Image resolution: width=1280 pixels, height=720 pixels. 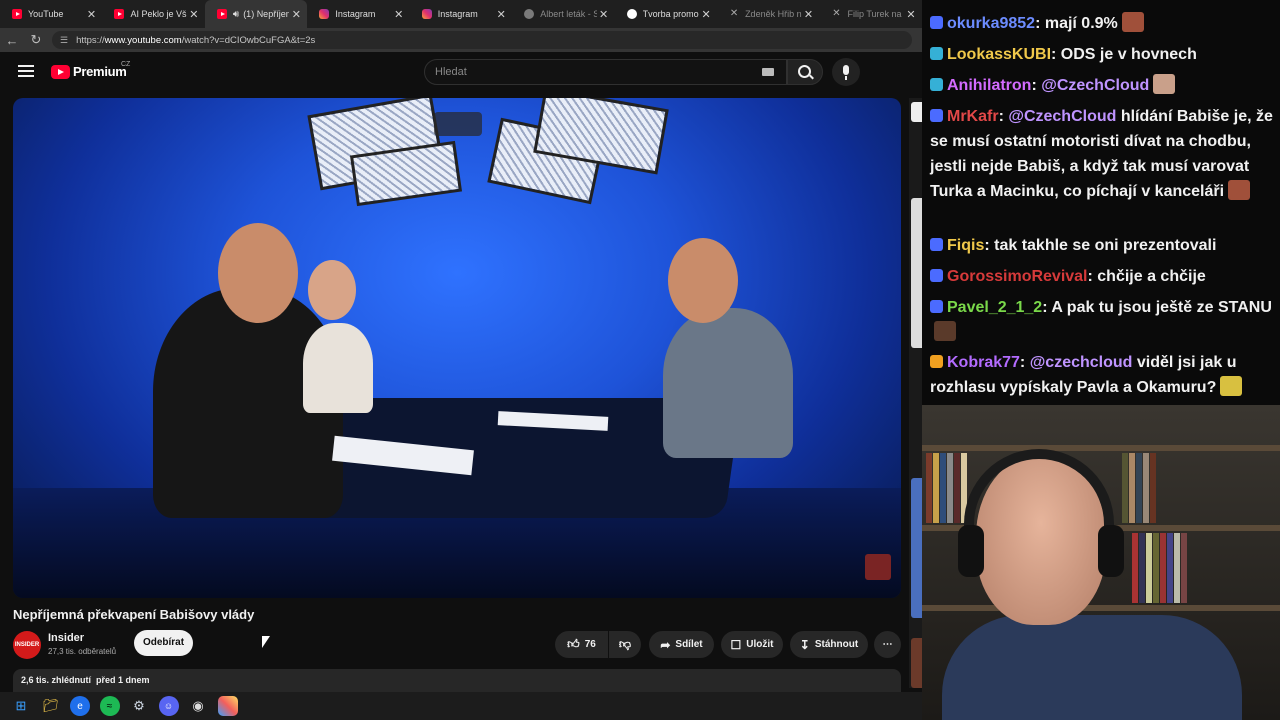 What do you see at coordinates (973, 116) in the screenshot?
I see `chat-username: MrKafr` at bounding box center [973, 116].